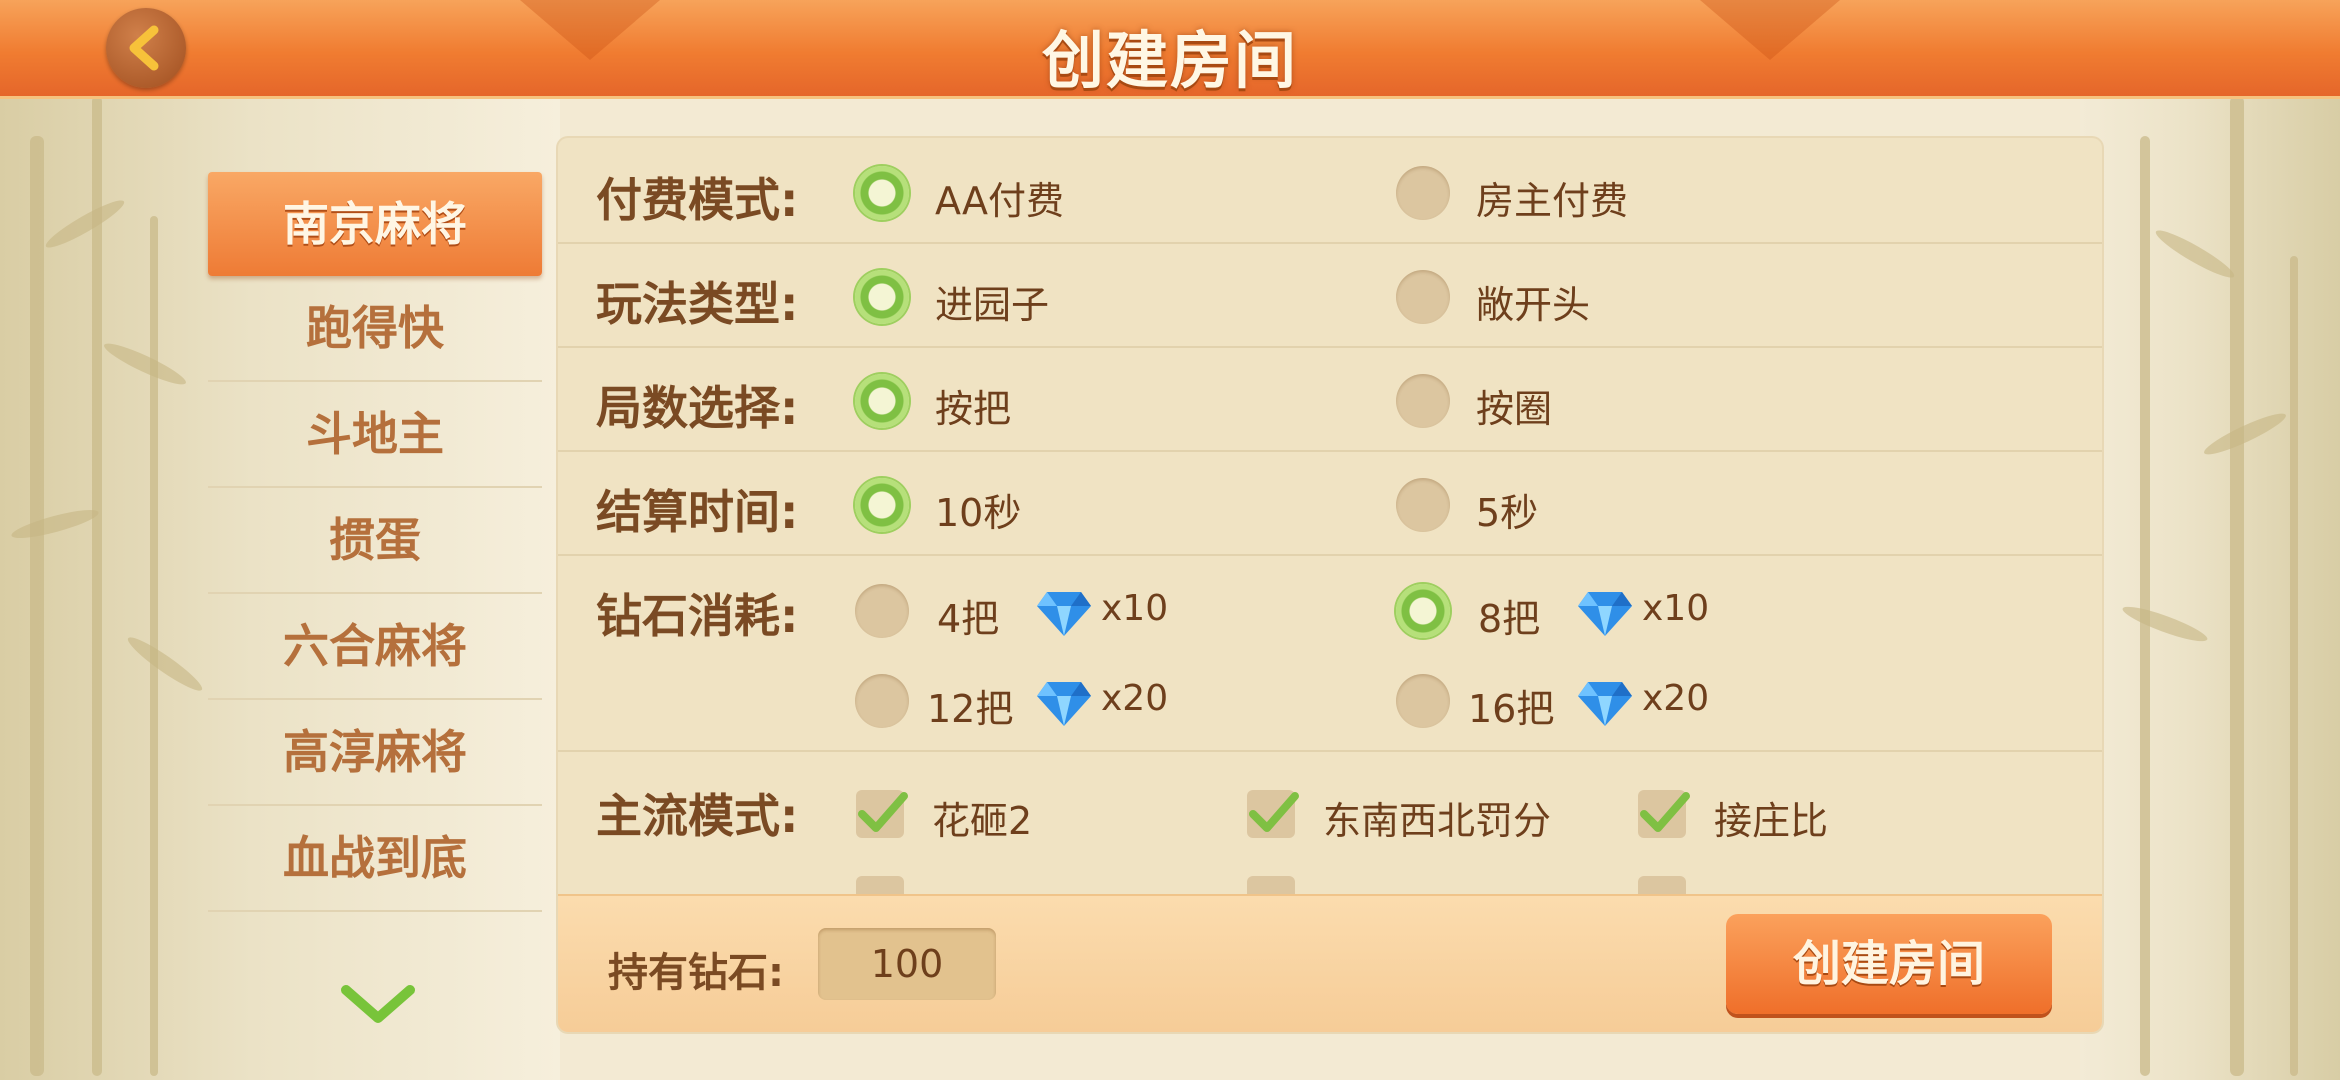 The image size is (2340, 1080). Describe the element at coordinates (1330, 653) in the screenshot. I see `diamond-cost-row: 钻石消耗: 4把 x10 8把 x10 12把 x20 16把 x20` at that location.